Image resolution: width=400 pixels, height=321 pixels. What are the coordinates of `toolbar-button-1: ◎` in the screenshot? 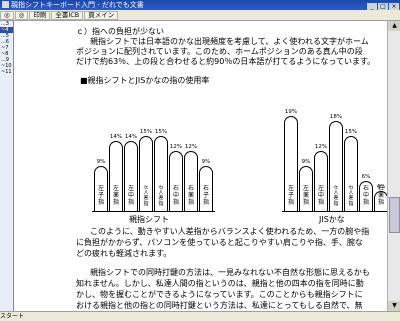 It's located at (7, 15).